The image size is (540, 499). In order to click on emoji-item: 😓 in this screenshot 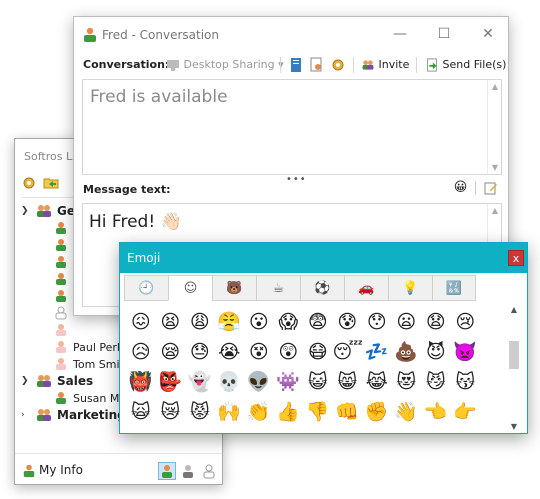, I will do `click(200, 352)`.